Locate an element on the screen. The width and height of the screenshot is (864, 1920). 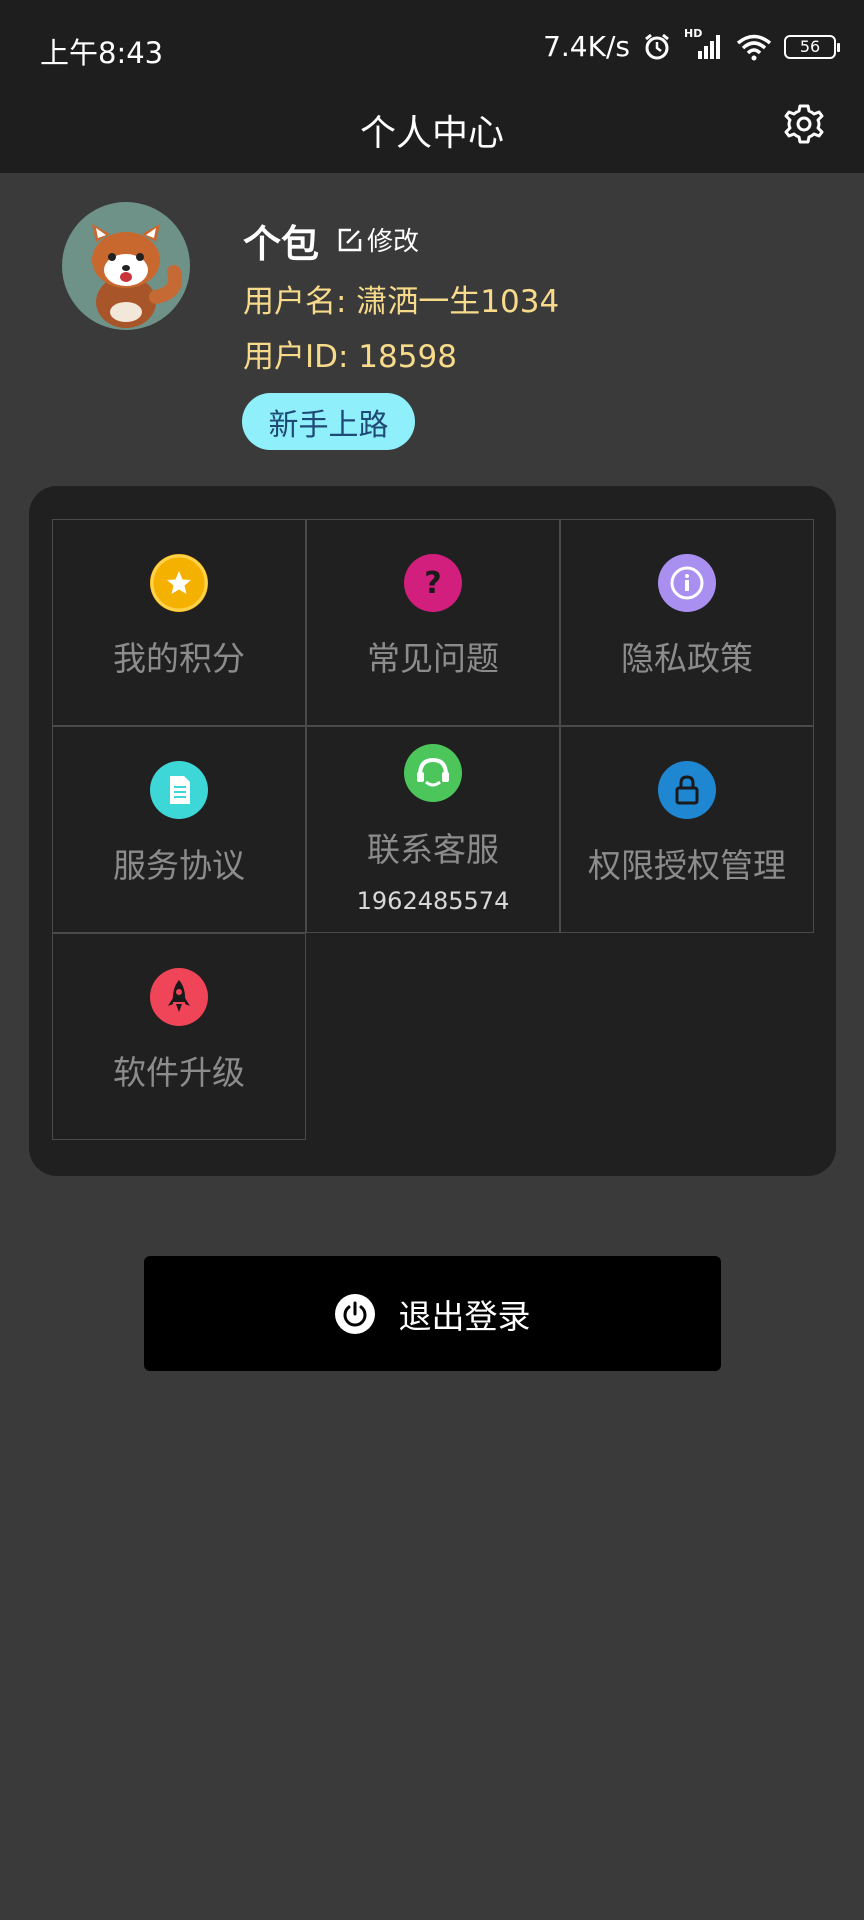
avatar is located at coordinates (126, 266).